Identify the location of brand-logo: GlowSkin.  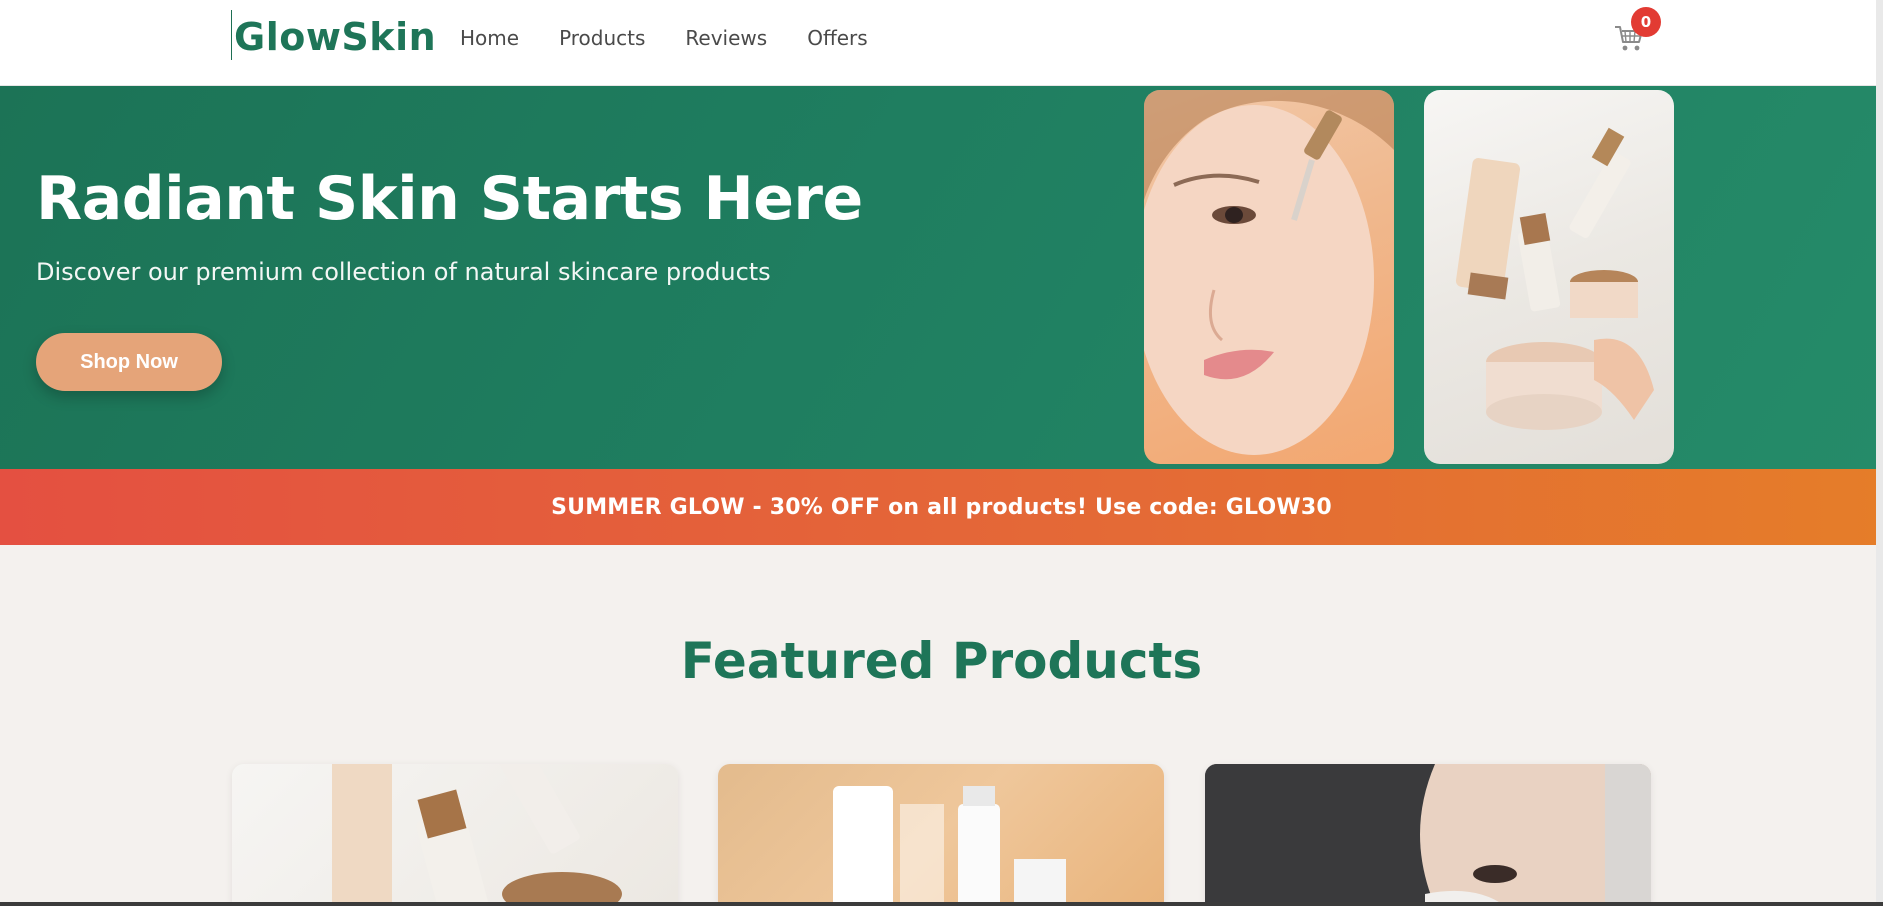
(333, 35).